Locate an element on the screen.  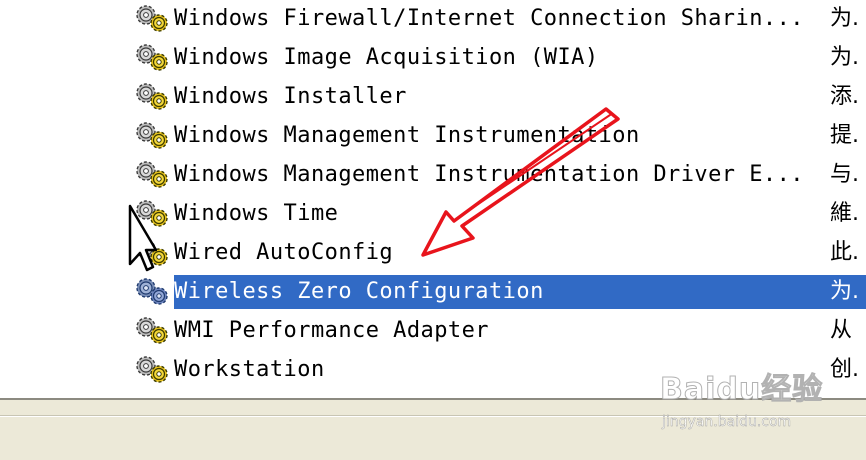
service-description: 添. is located at coordinates (844, 96).